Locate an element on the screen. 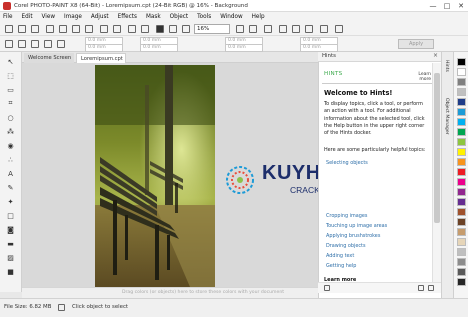 The image size is (468, 317). learn-more-link-top: Learn more is located at coordinates (420, 77).